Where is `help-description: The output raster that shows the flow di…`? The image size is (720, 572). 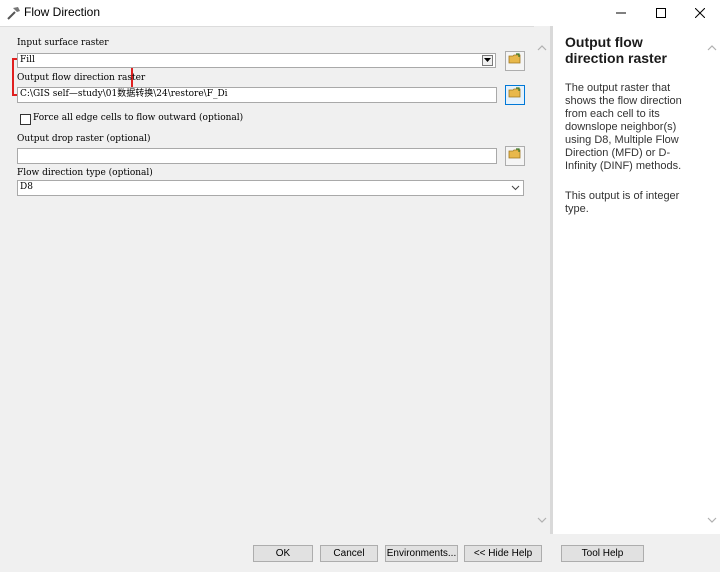
help-description: The output raster that shows the flow di… is located at coordinates (623, 127).